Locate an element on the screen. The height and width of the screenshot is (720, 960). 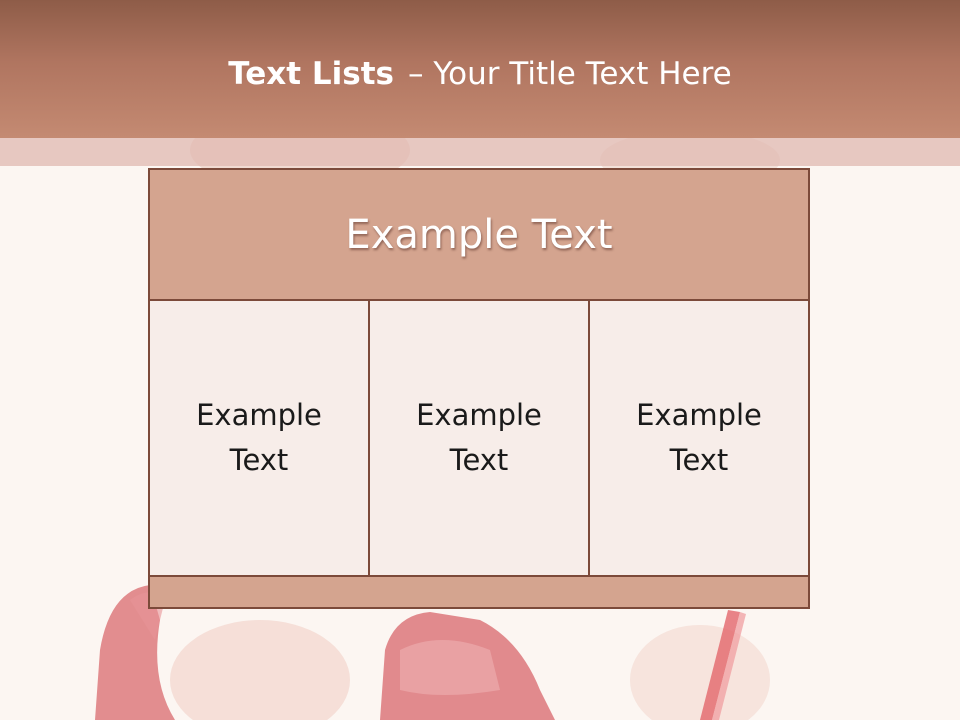
diagram-cell-1-text: Example Text is located at coordinates (259, 437).